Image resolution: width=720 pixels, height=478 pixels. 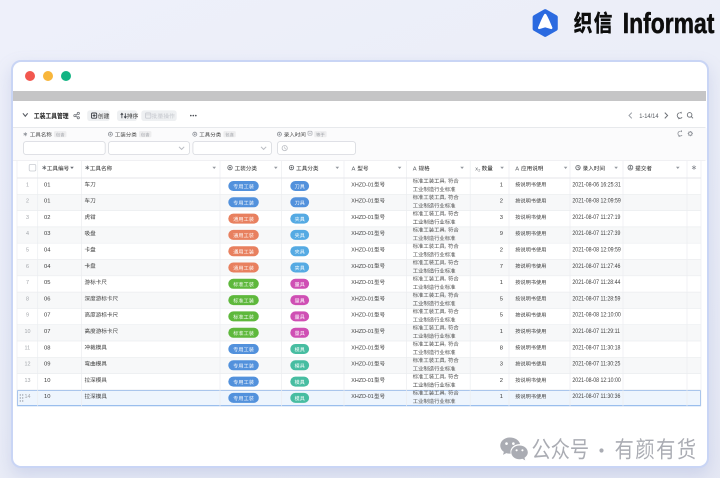 What do you see at coordinates (596, 397) in the screenshot?
I see `svg-text: 2021-08-07 11:30:36` at bounding box center [596, 397].